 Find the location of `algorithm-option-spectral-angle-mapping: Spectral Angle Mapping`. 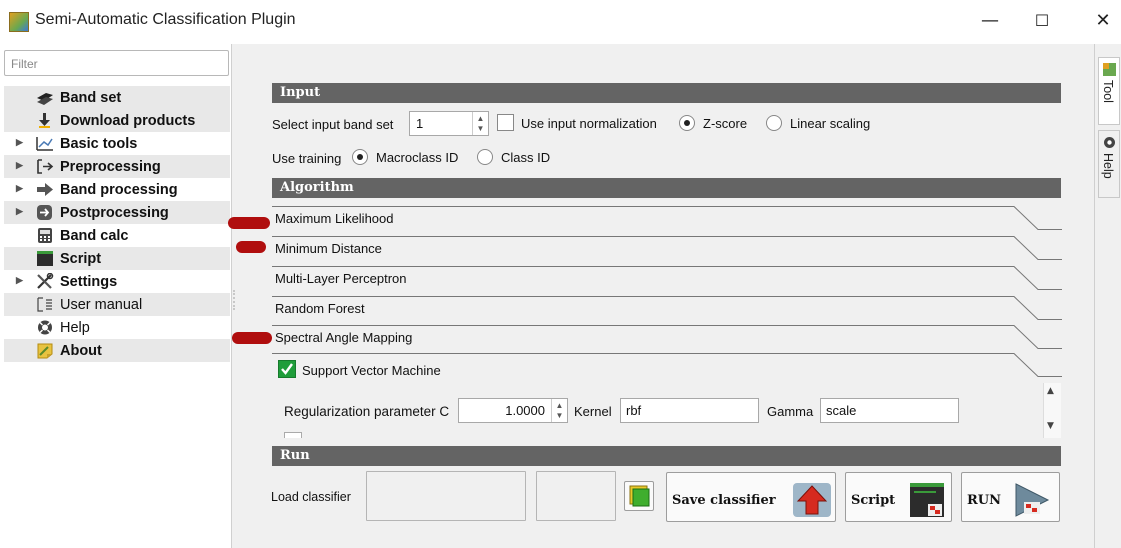

algorithm-option-spectral-angle-mapping: Spectral Angle Mapping is located at coordinates (667, 338).